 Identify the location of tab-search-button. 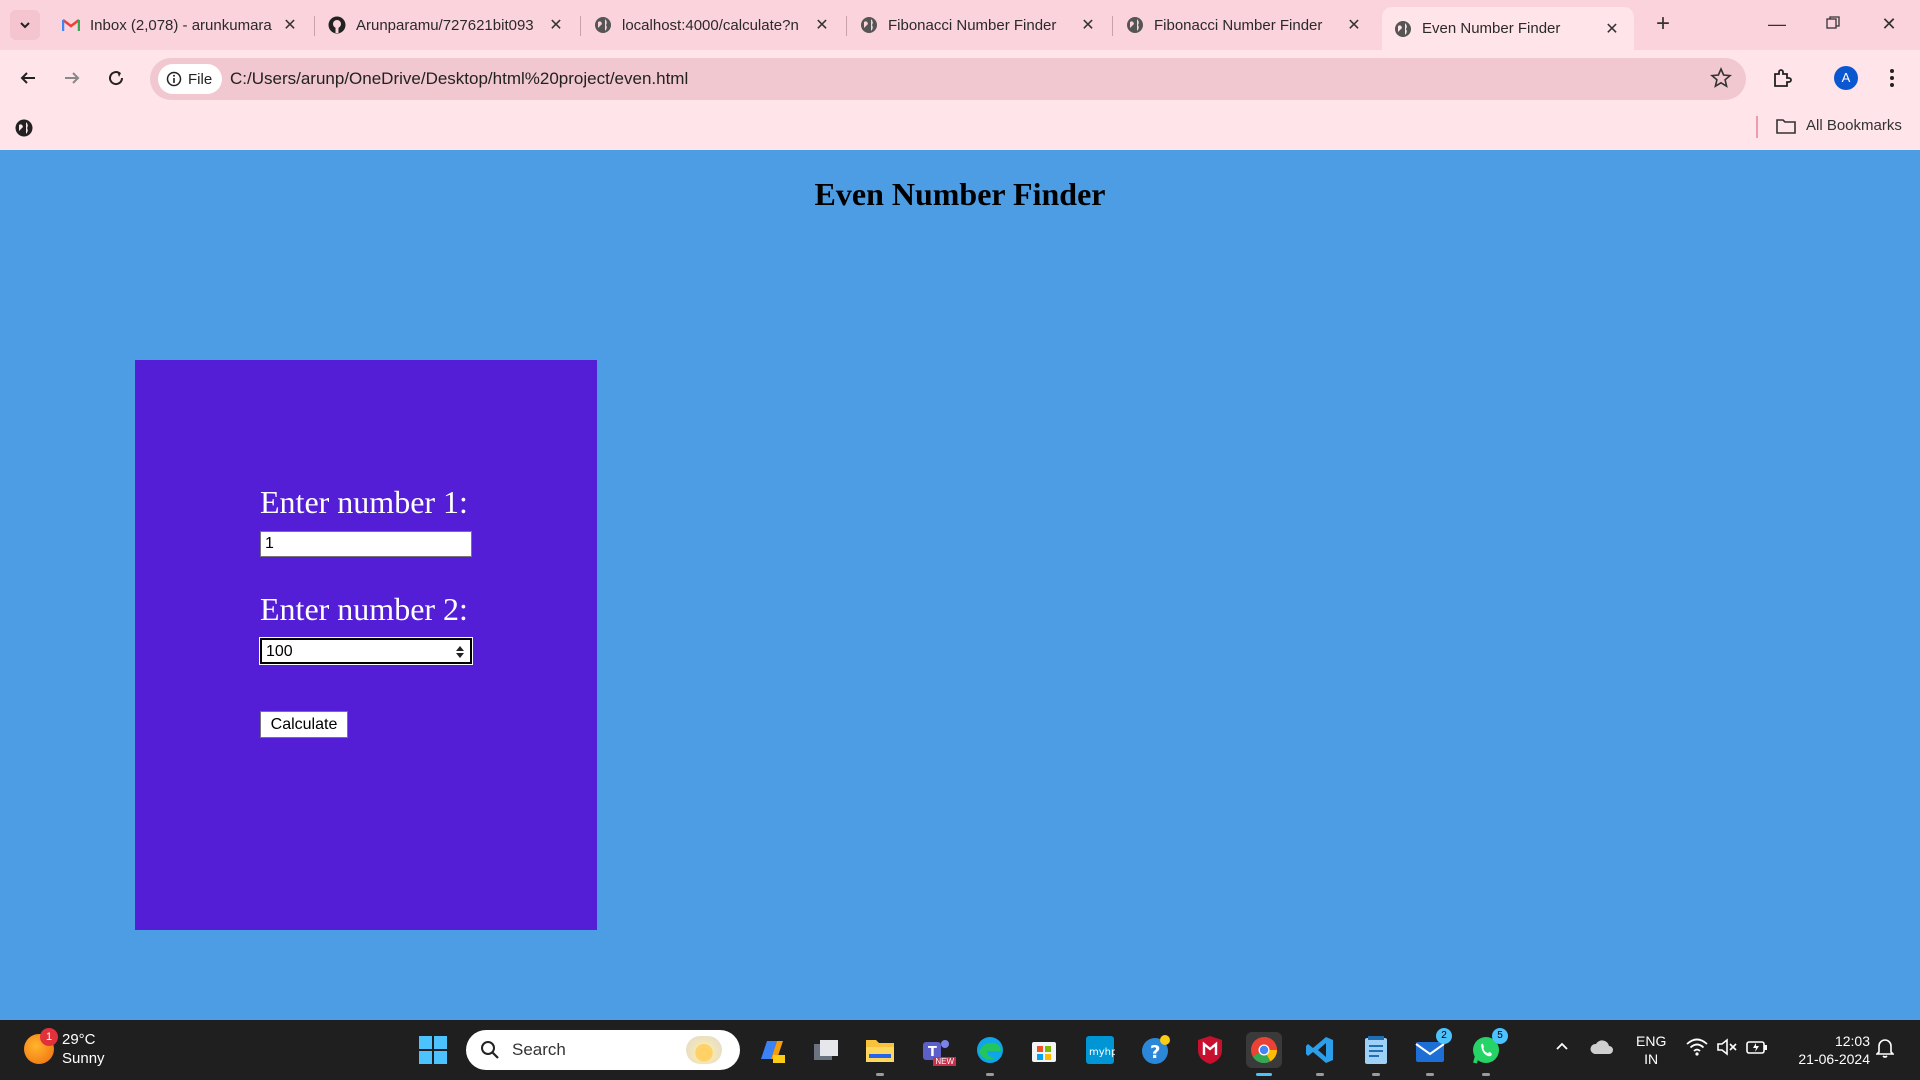
(25, 25).